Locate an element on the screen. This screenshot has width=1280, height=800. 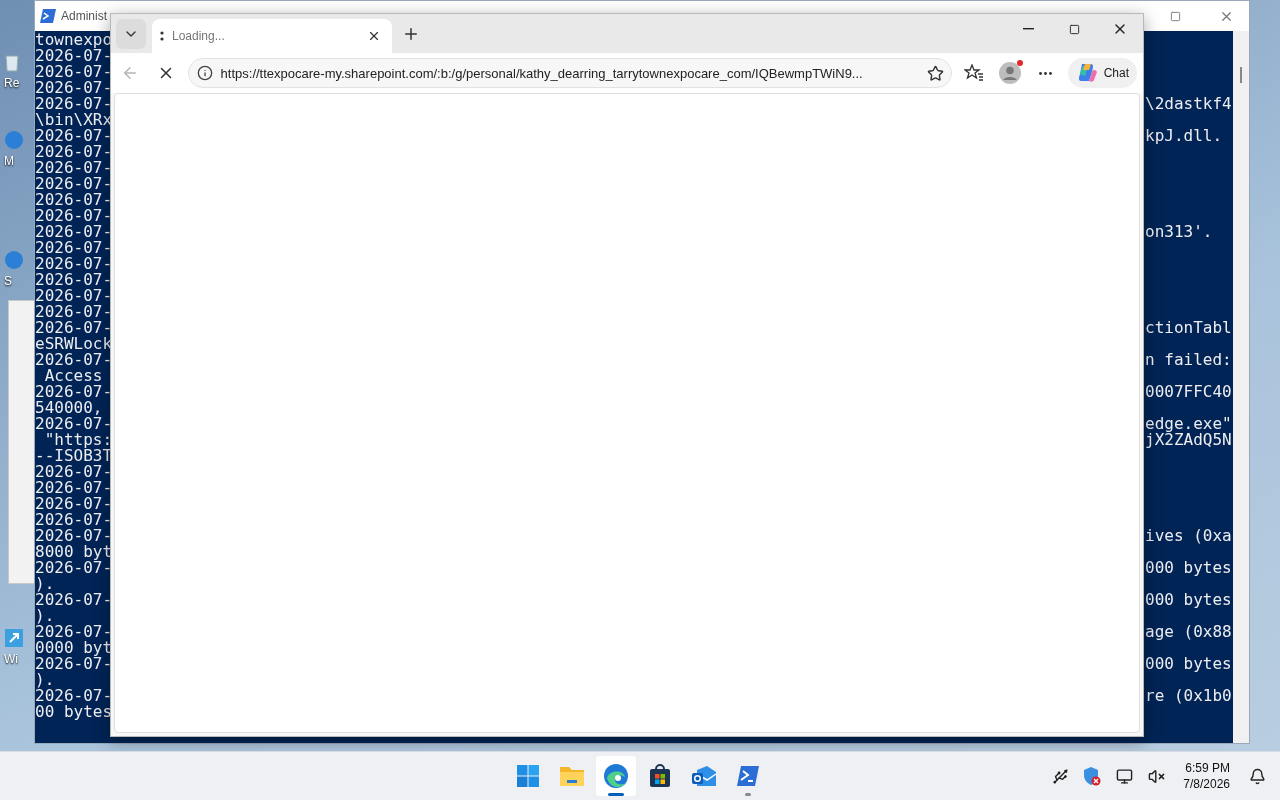
info-icon is located at coordinates (204, 73).